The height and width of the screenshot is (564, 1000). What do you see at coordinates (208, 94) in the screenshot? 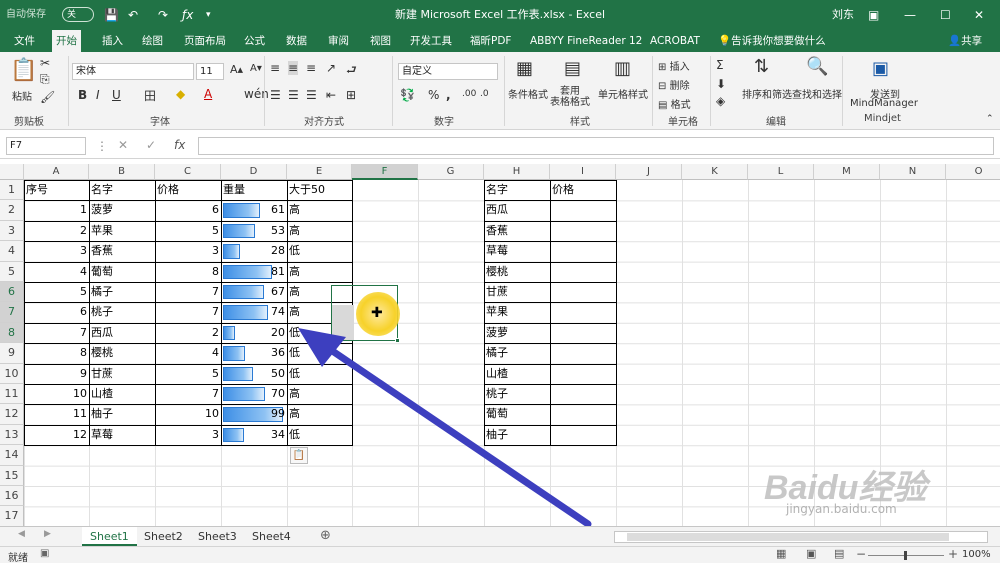
I see `font-color-icon: A` at bounding box center [208, 94].